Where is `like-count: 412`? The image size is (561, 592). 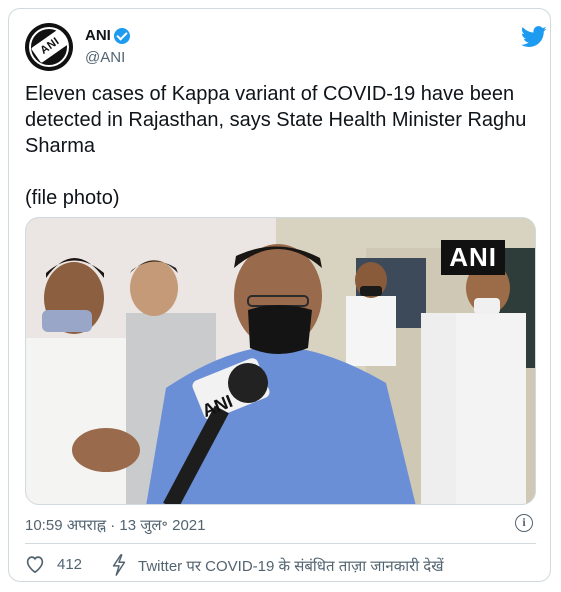 like-count: 412 is located at coordinates (69, 564).